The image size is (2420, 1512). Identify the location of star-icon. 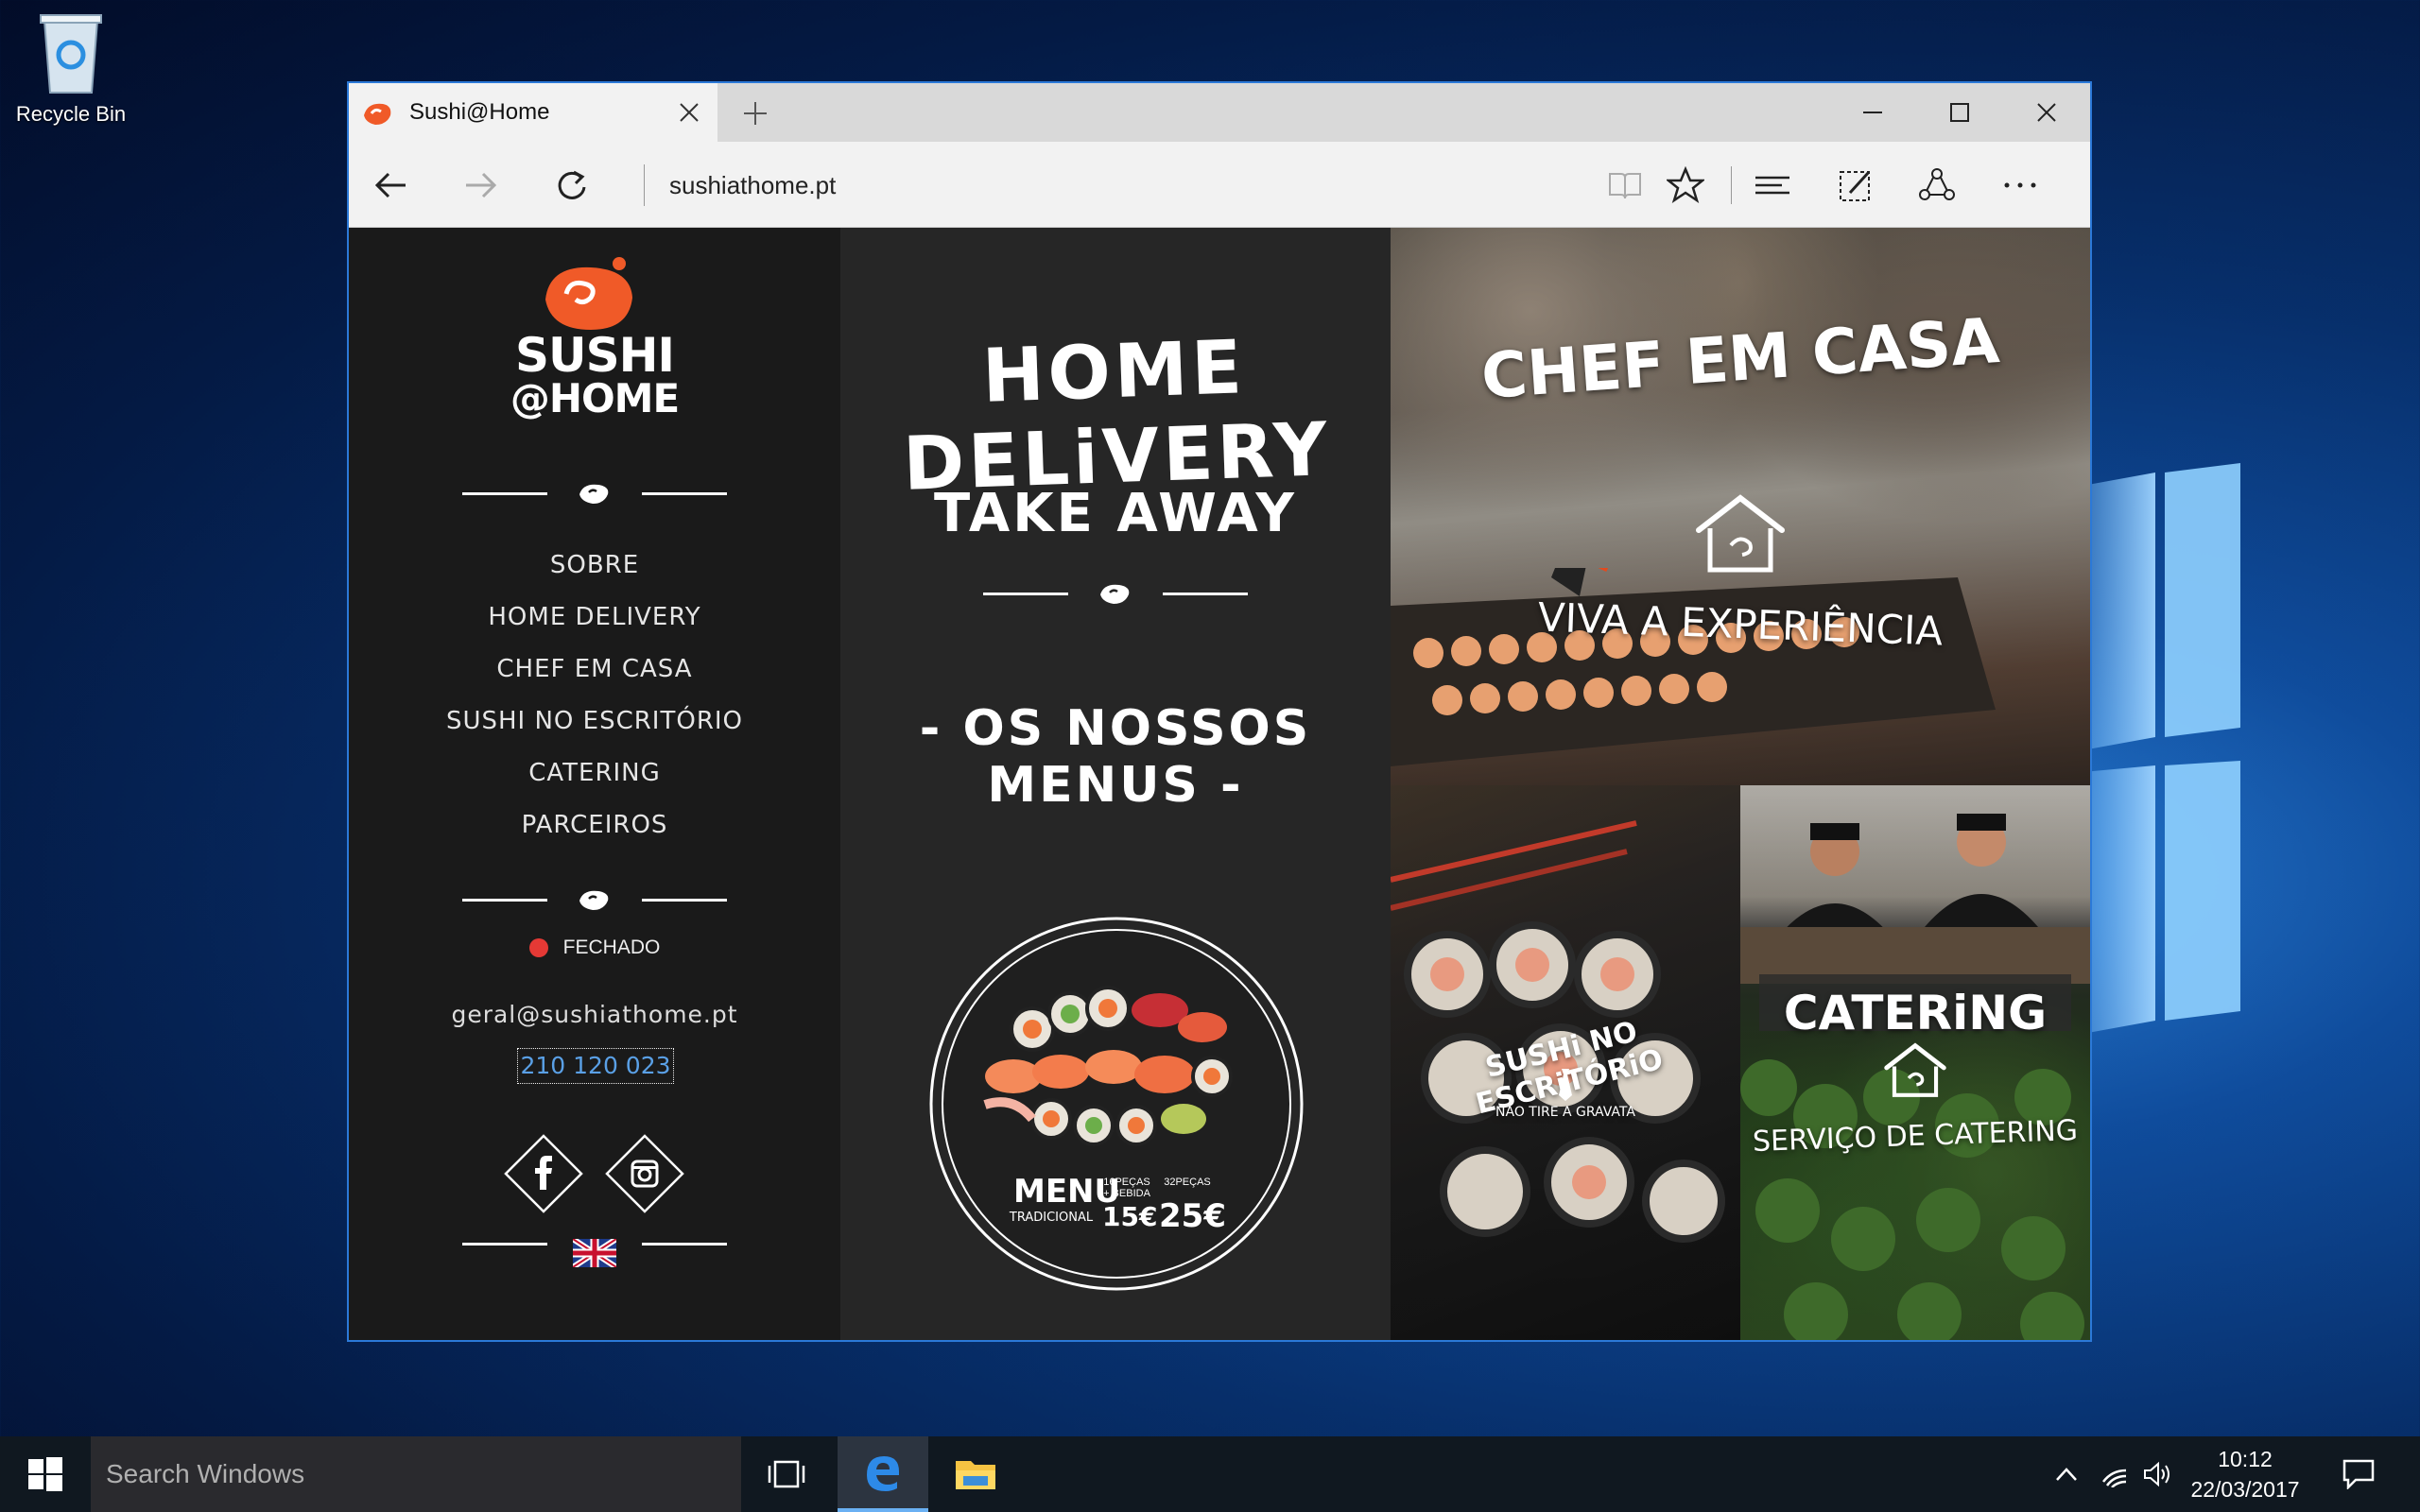
(1686, 184).